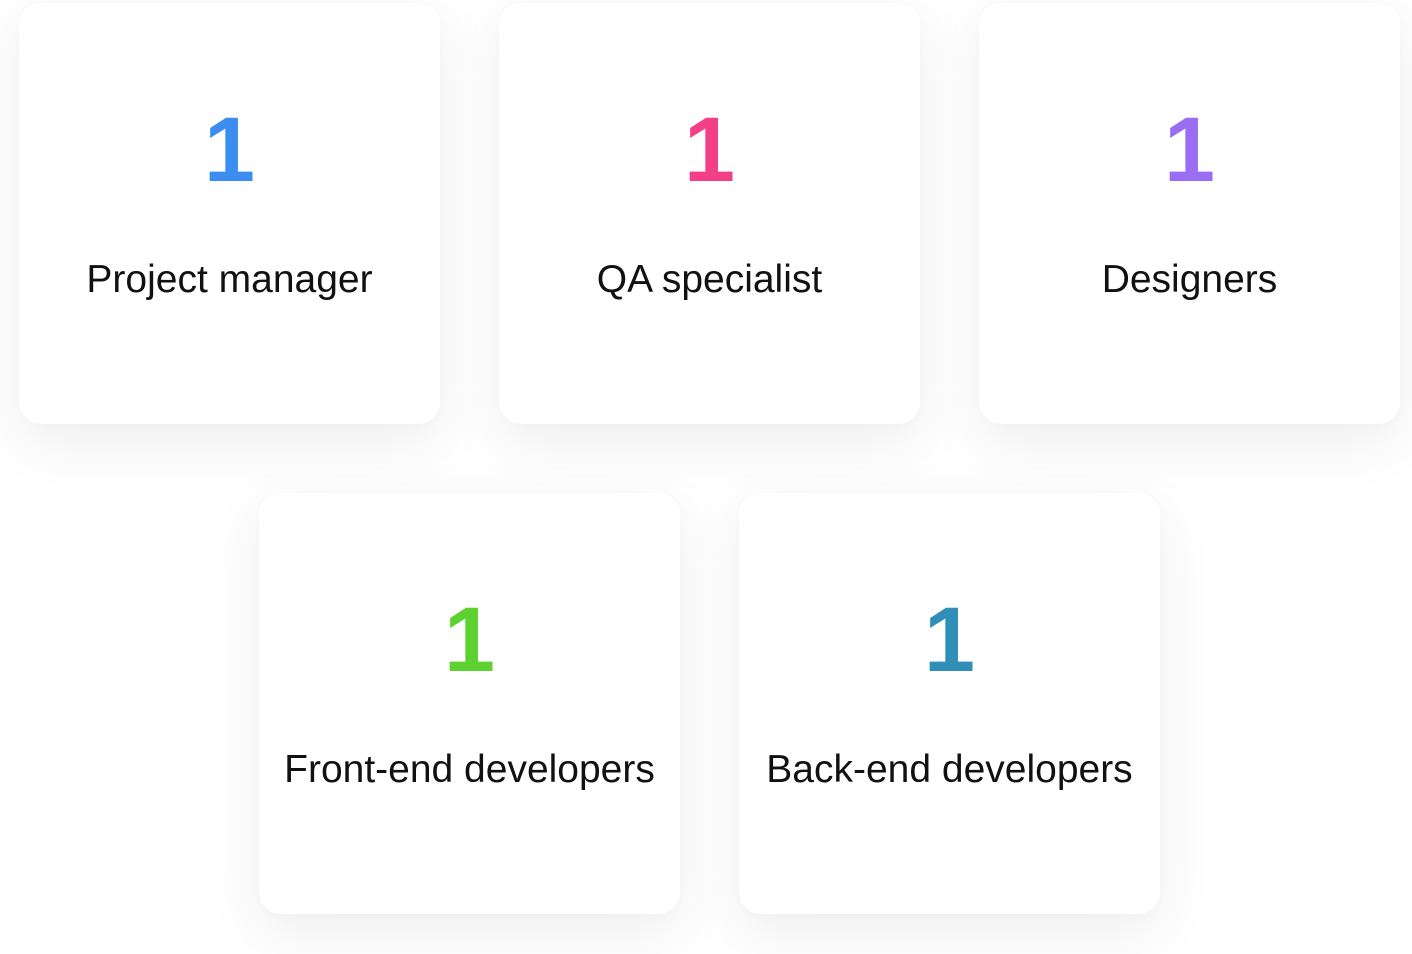  Describe the element at coordinates (709, 213) in the screenshot. I see `team-card-qa-specialist: 1 QA specialist` at that location.